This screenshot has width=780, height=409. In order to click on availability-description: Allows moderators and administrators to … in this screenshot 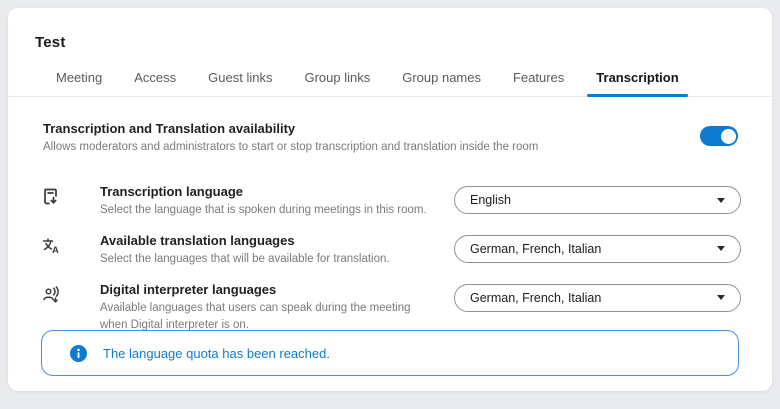, I will do `click(291, 147)`.